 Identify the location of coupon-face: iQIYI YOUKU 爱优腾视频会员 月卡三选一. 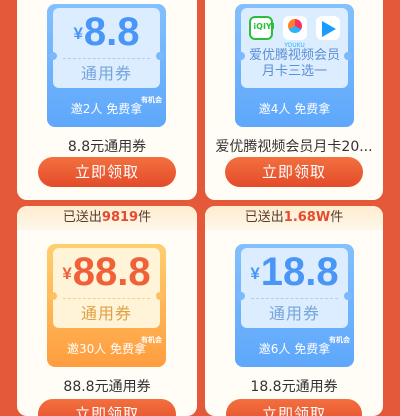
(294, 48).